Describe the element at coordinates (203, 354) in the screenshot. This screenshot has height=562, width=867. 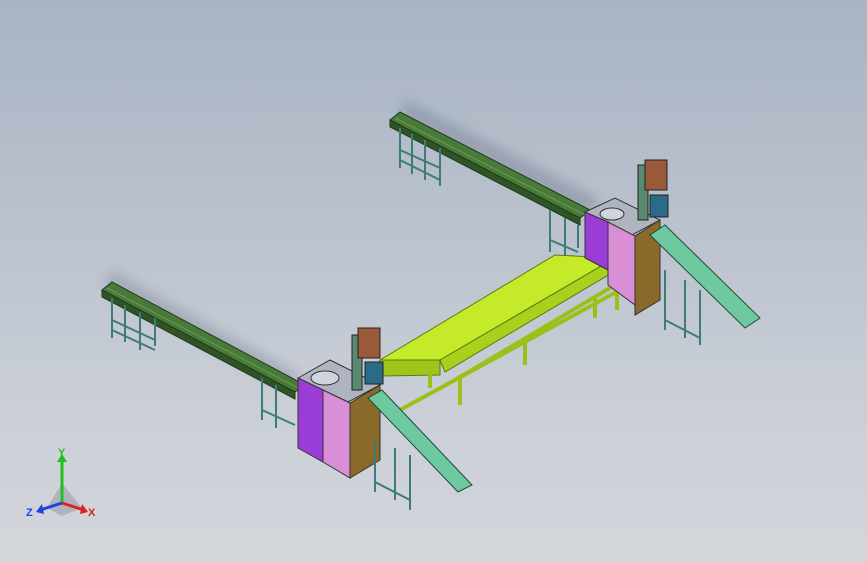
I see `conveyor-front-left` at that location.